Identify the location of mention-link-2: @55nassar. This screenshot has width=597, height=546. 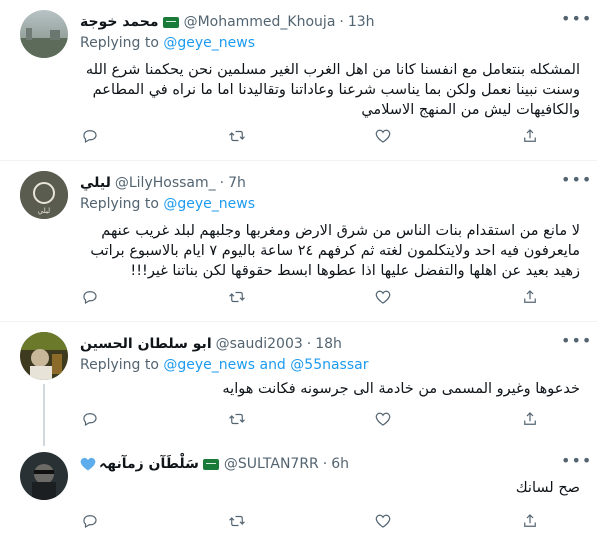
(329, 365).